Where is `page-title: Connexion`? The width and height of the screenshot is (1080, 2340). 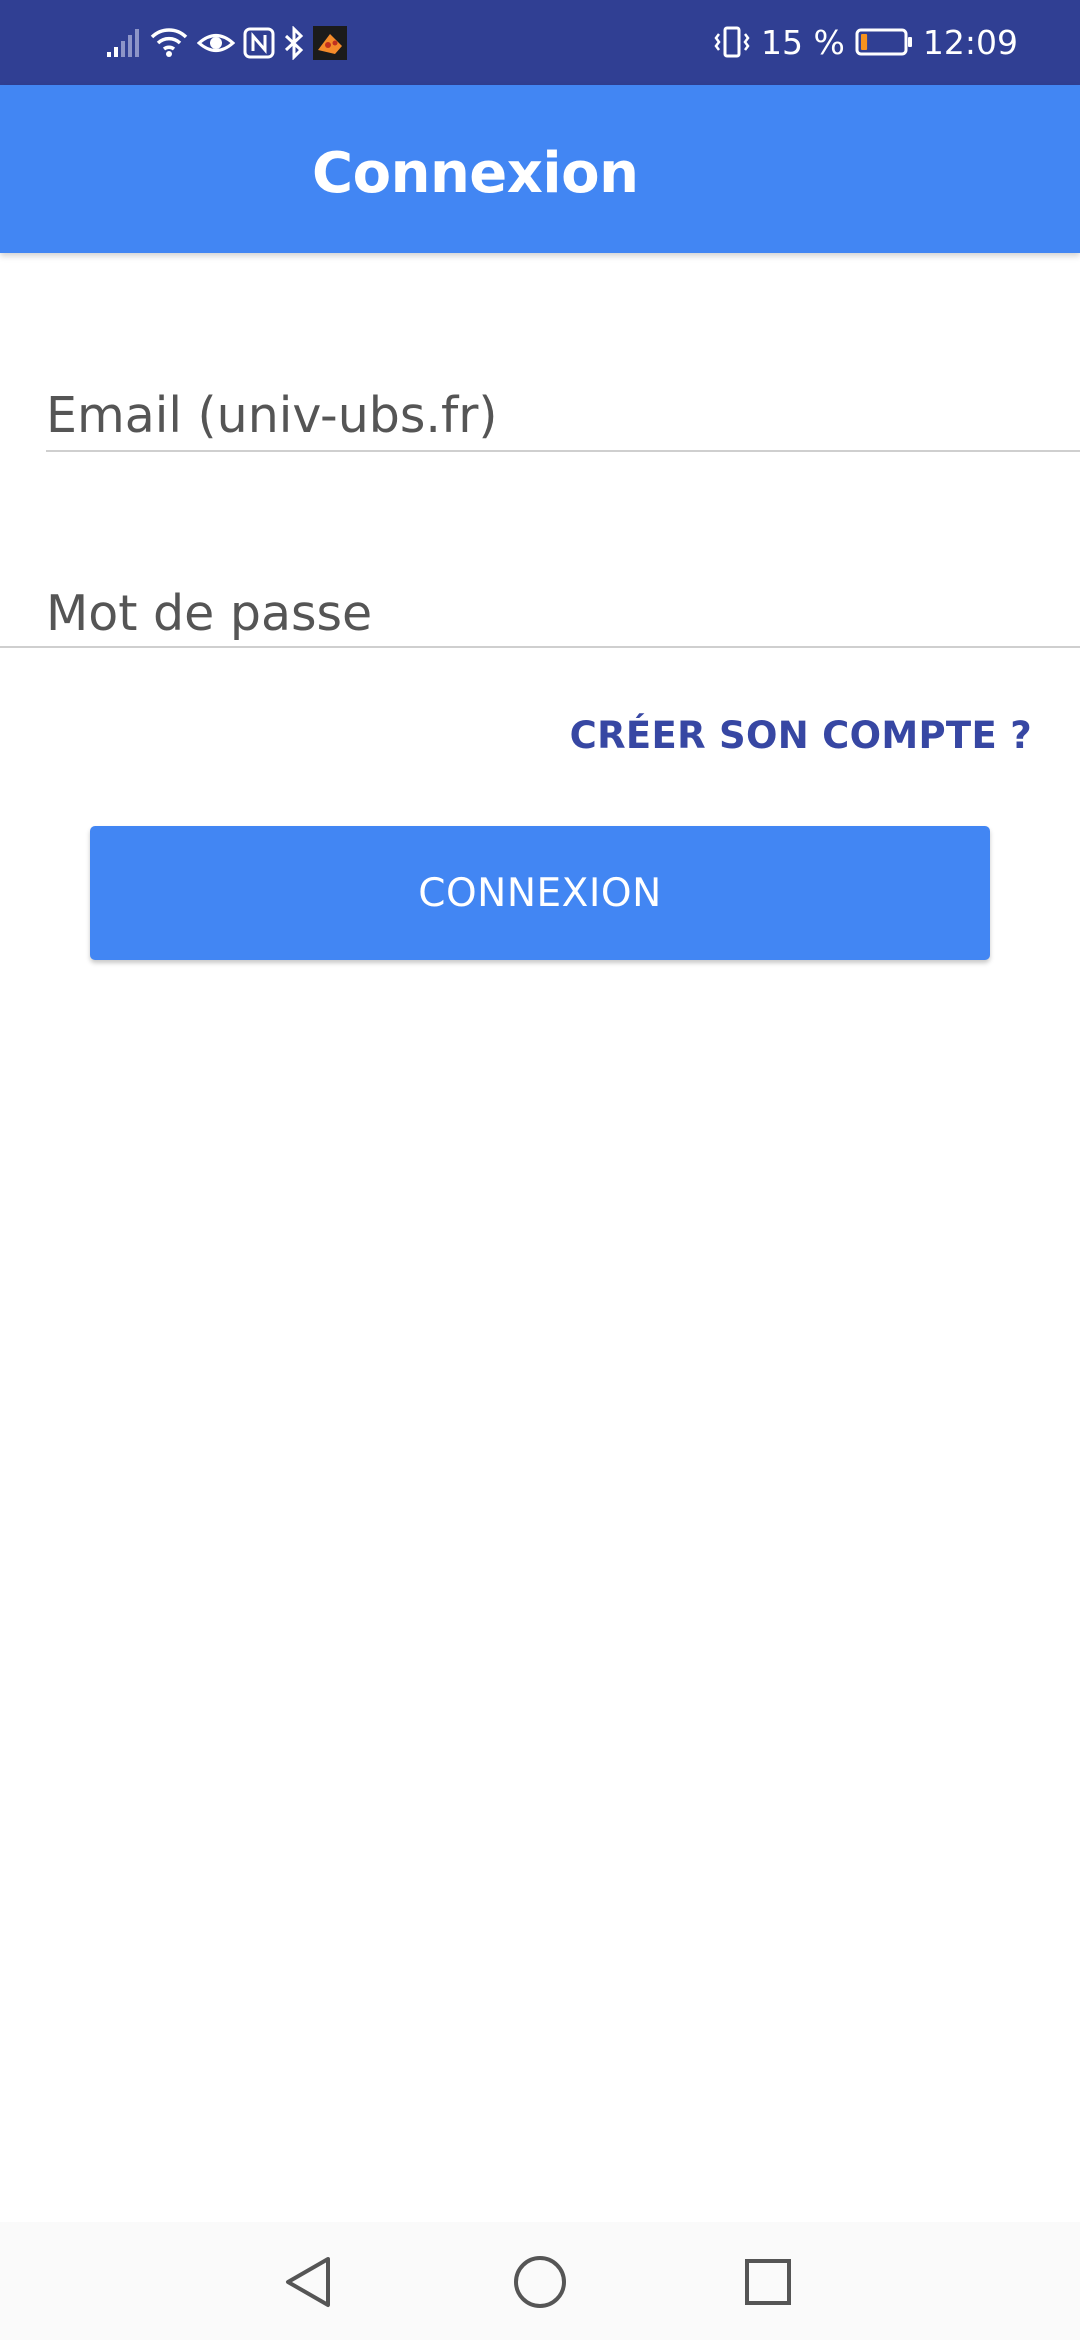
page-title: Connexion is located at coordinates (475, 173).